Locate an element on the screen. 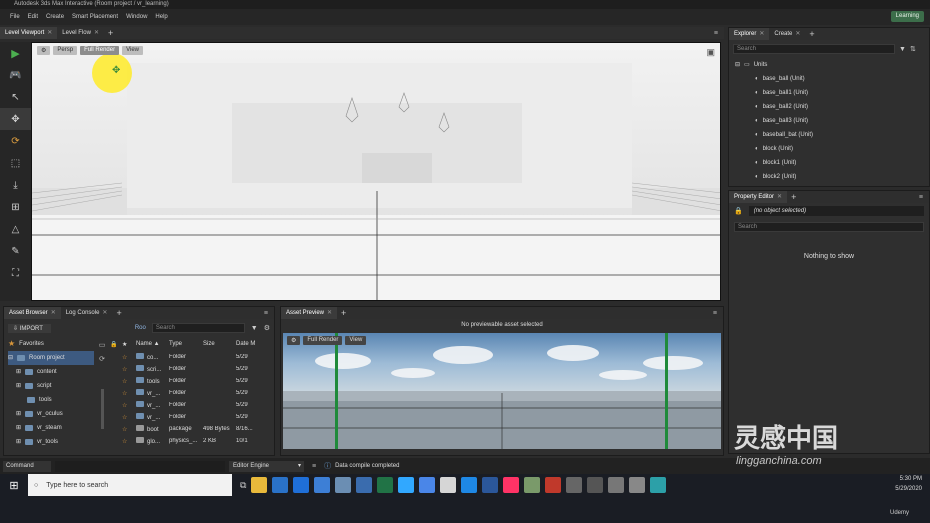  preview-view-button: View is located at coordinates (356, 340).